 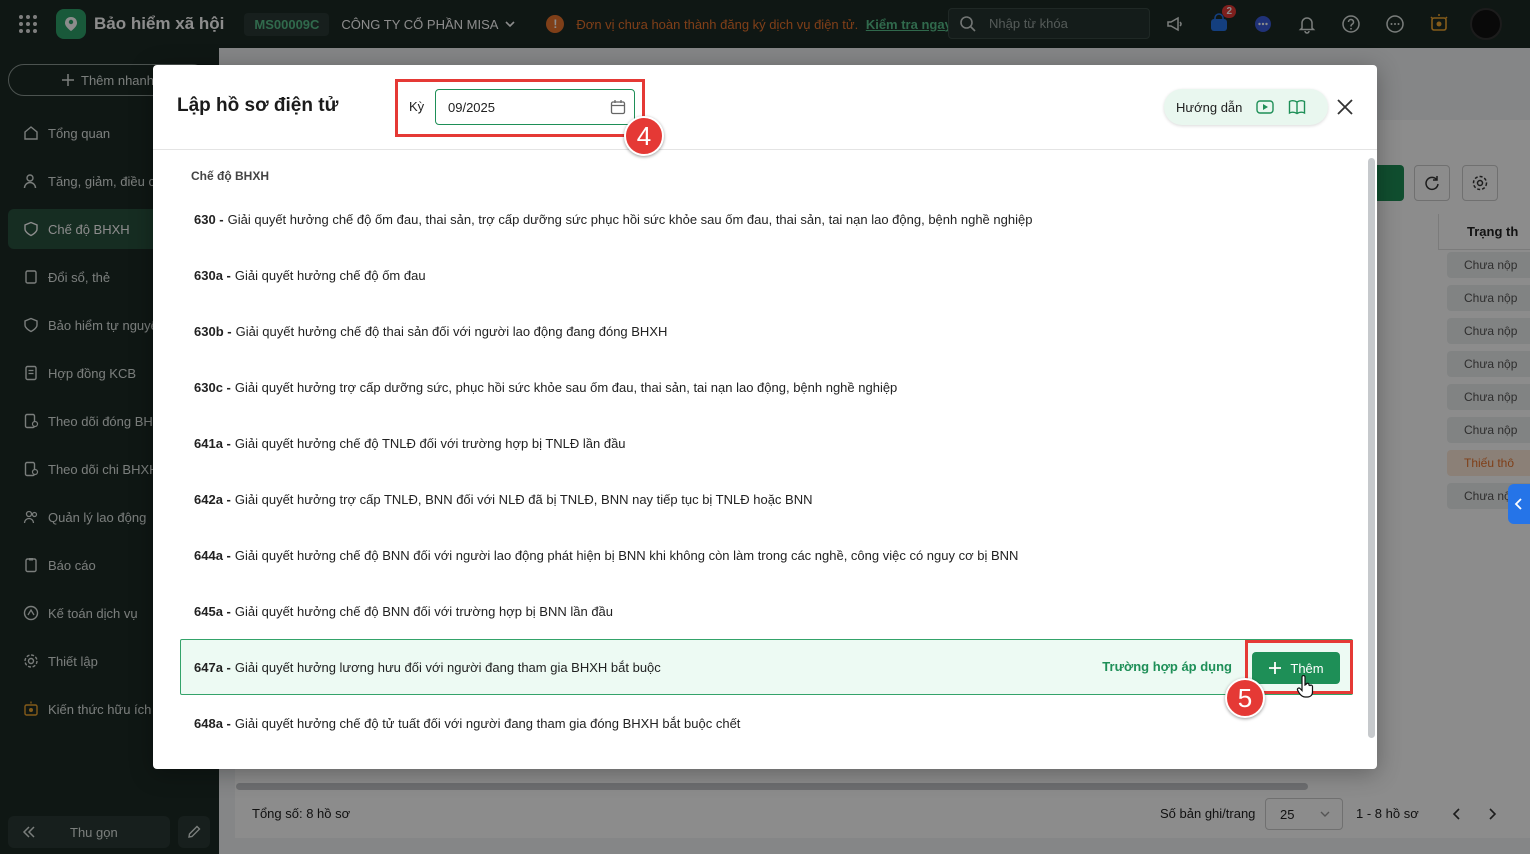 I want to click on applicable-cases-link: Trường hợp áp dụng, so click(x=1167, y=666).